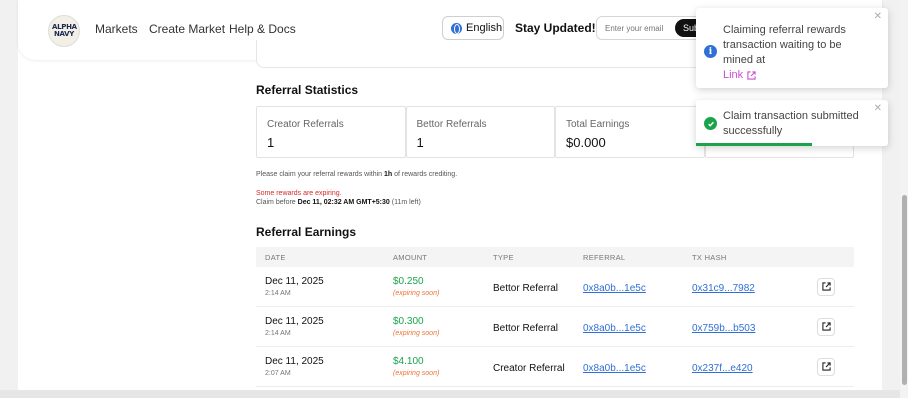 Image resolution: width=908 pixels, height=398 pixels. What do you see at coordinates (484, 28) in the screenshot?
I see `language-label: English` at bounding box center [484, 28].